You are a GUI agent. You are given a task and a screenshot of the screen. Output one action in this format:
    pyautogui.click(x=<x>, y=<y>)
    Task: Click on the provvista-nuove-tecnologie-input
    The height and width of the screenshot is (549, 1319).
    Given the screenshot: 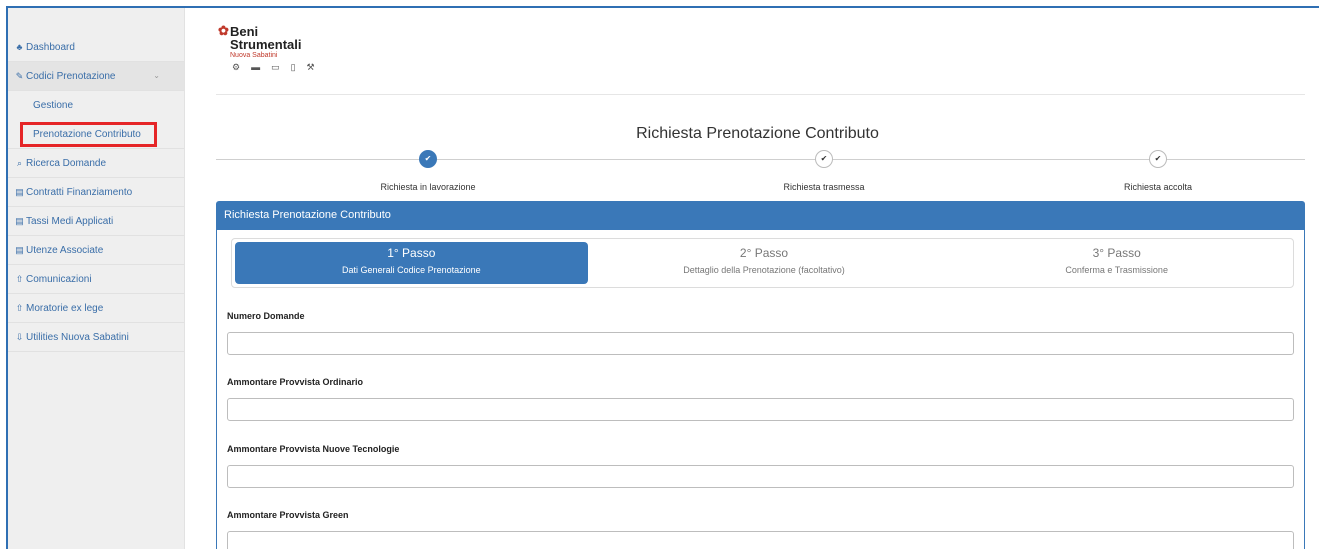 What is the action you would take?
    pyautogui.click(x=760, y=476)
    